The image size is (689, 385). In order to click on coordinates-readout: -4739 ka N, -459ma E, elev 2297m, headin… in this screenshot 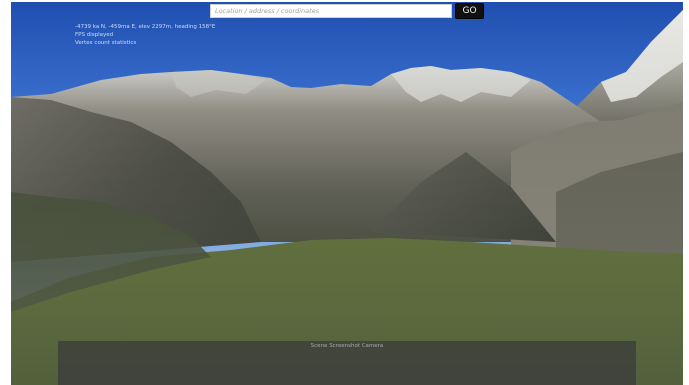, I will do `click(145, 27)`.